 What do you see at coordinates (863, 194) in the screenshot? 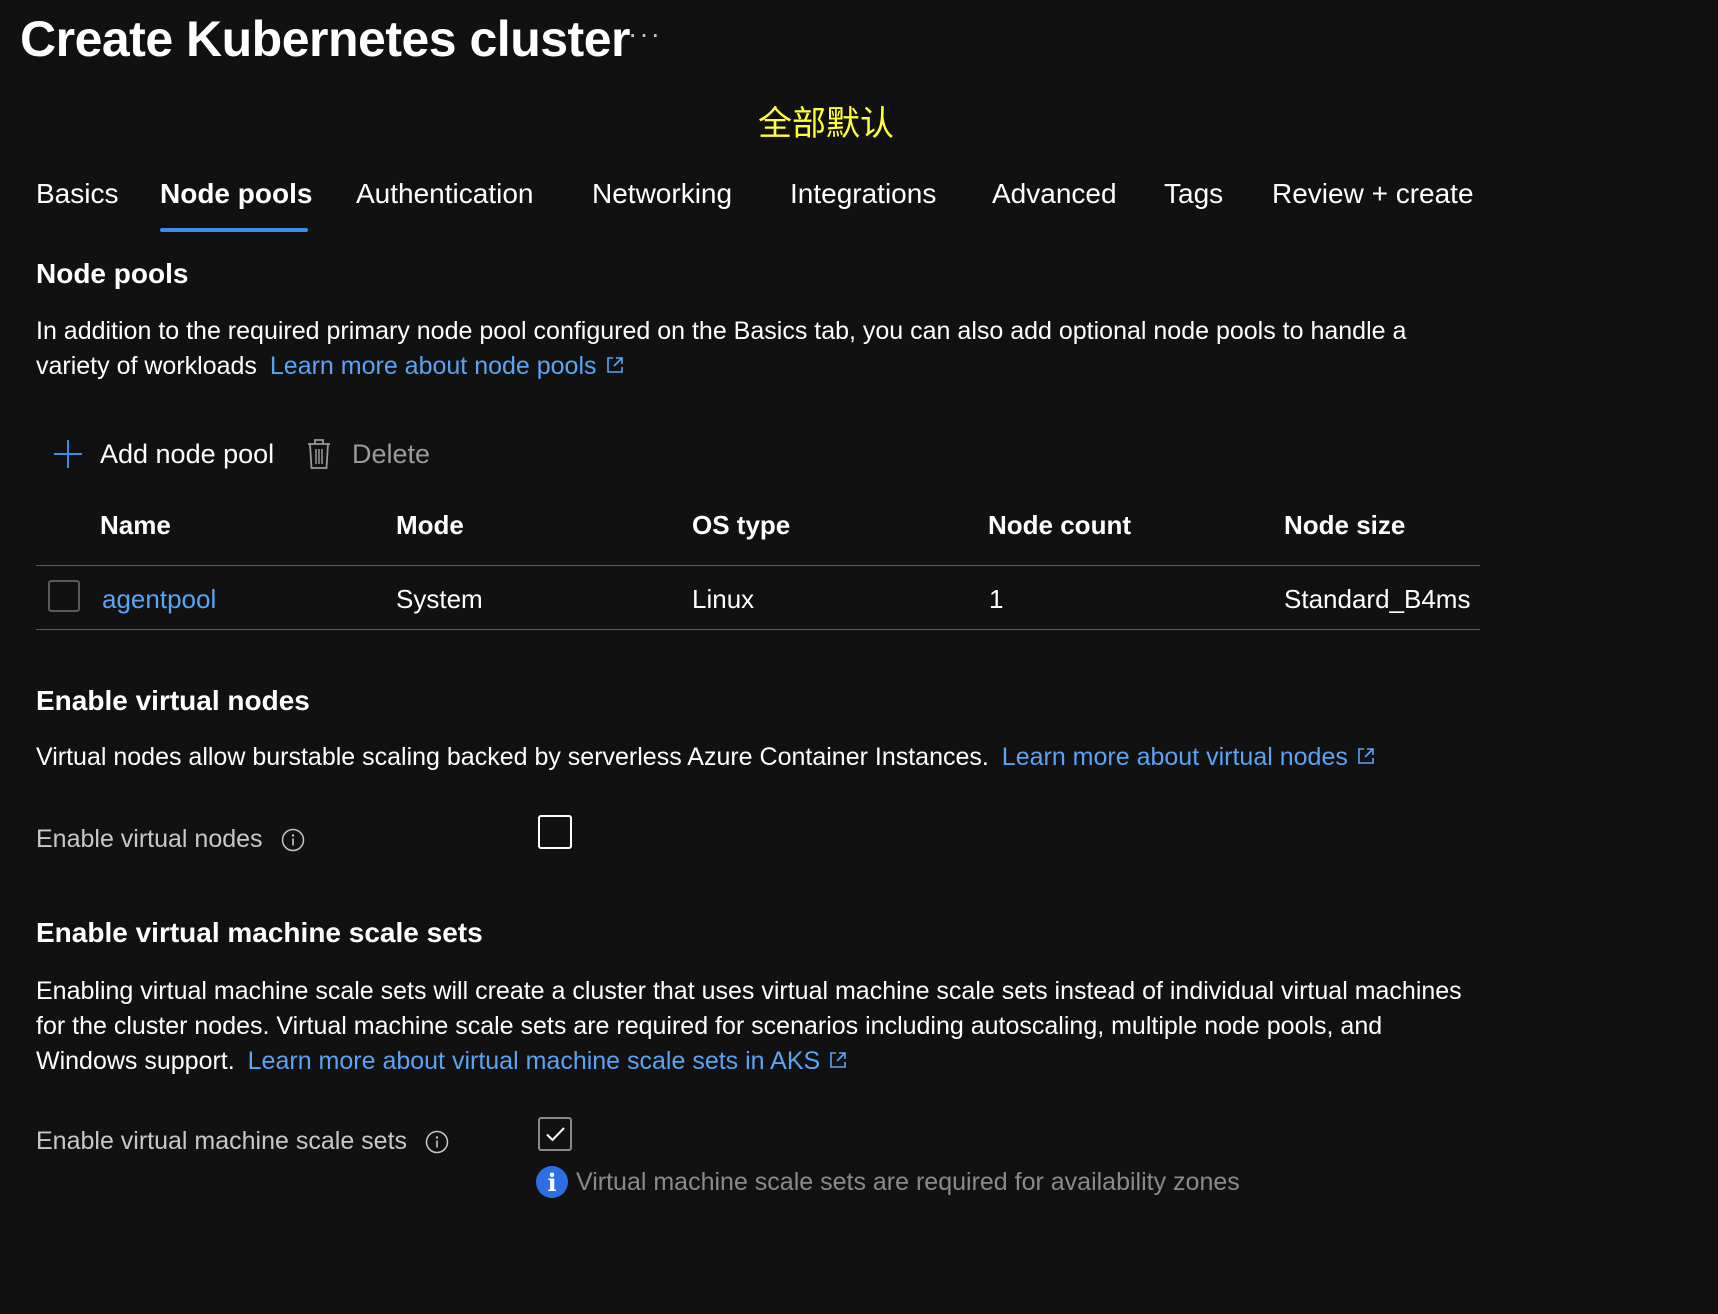
I see `tab-integrations: Integrations` at bounding box center [863, 194].